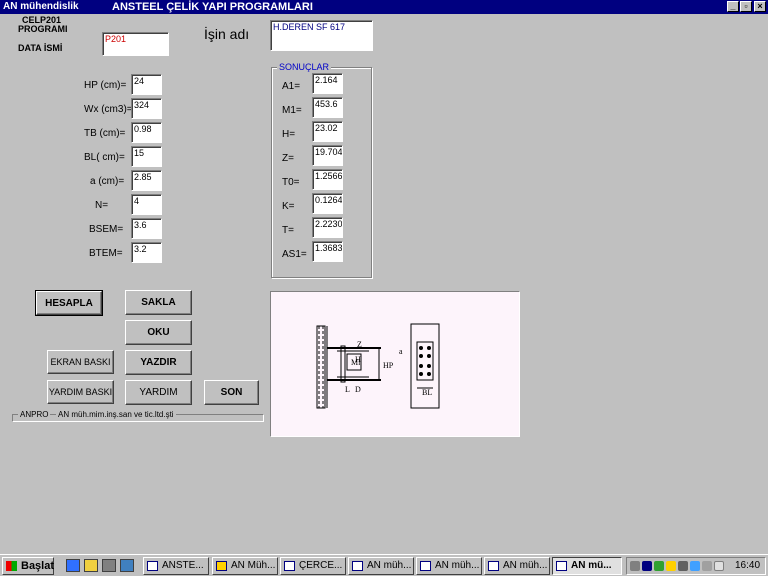 This screenshot has width=768, height=576. What do you see at coordinates (288, 230) in the screenshot?
I see `result-label-t: T=` at bounding box center [288, 230].